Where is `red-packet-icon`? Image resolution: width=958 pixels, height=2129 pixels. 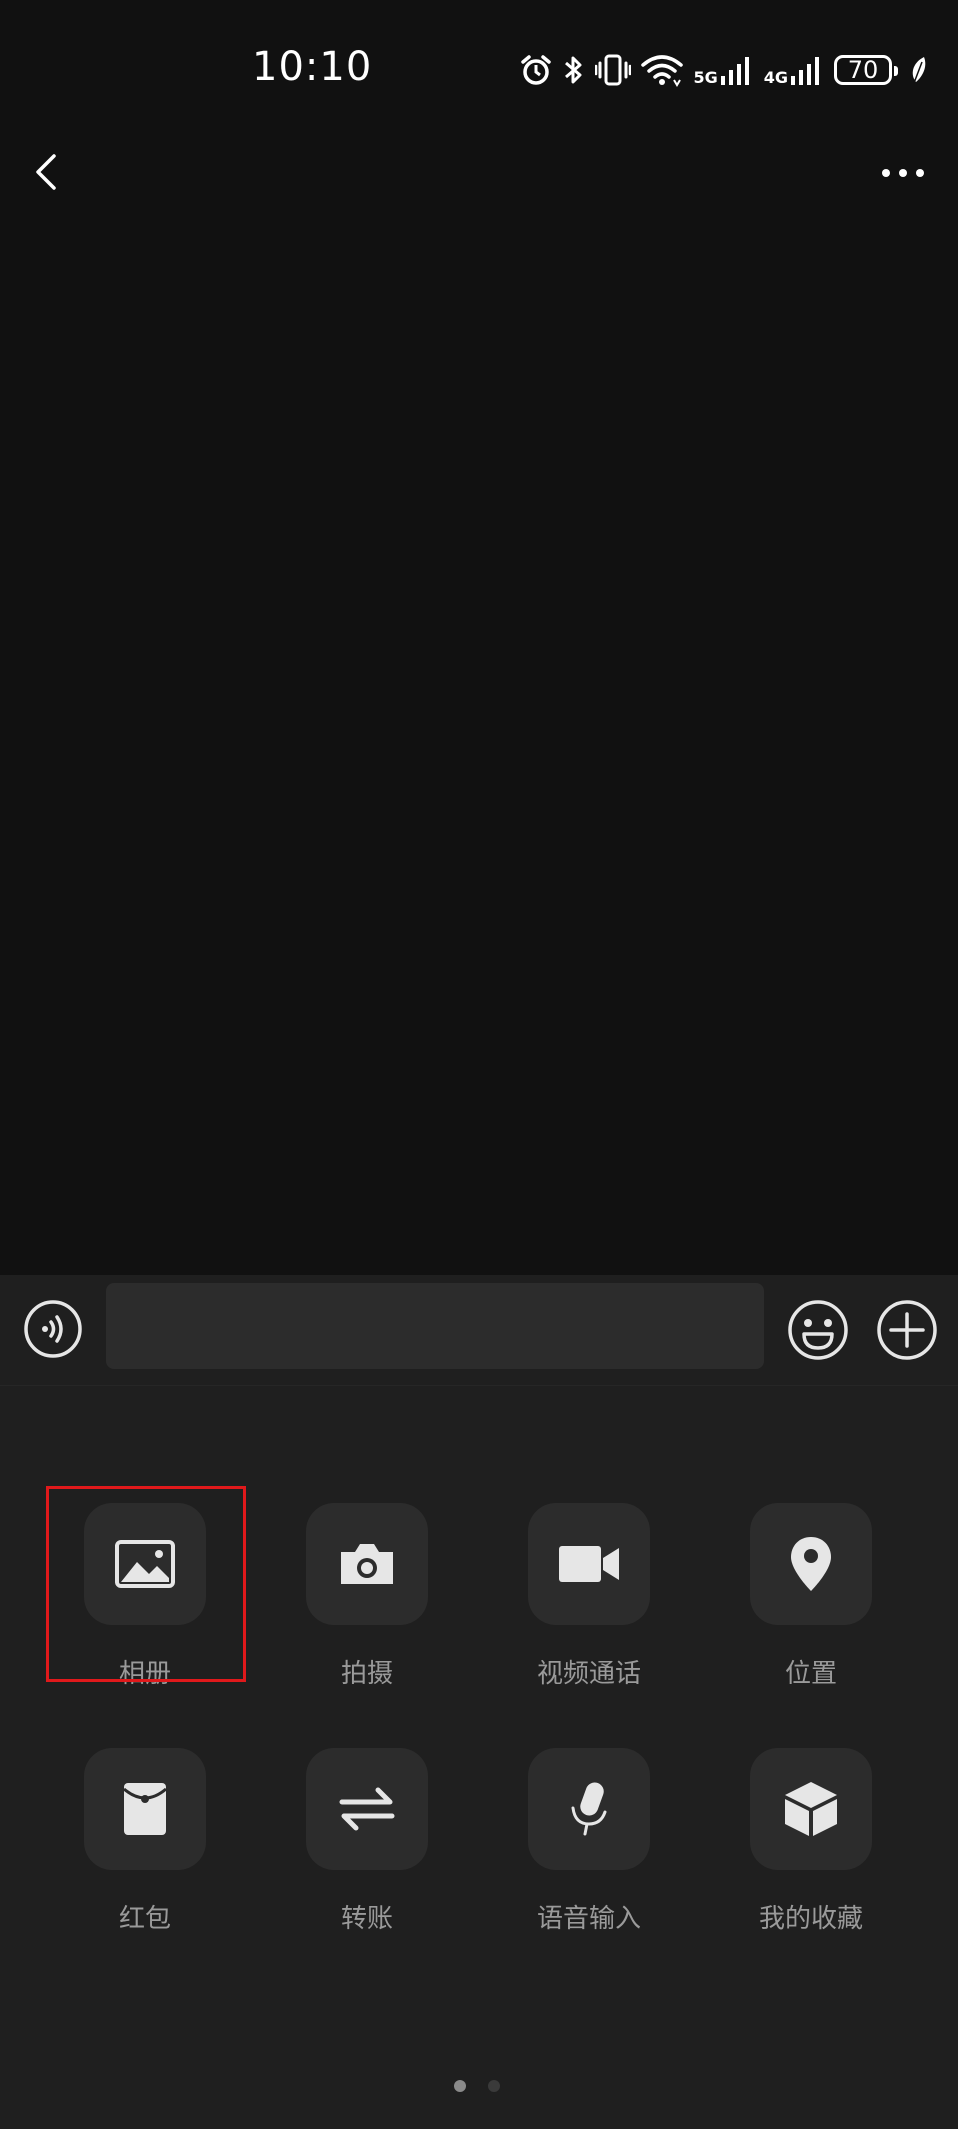 red-packet-icon is located at coordinates (145, 1809).